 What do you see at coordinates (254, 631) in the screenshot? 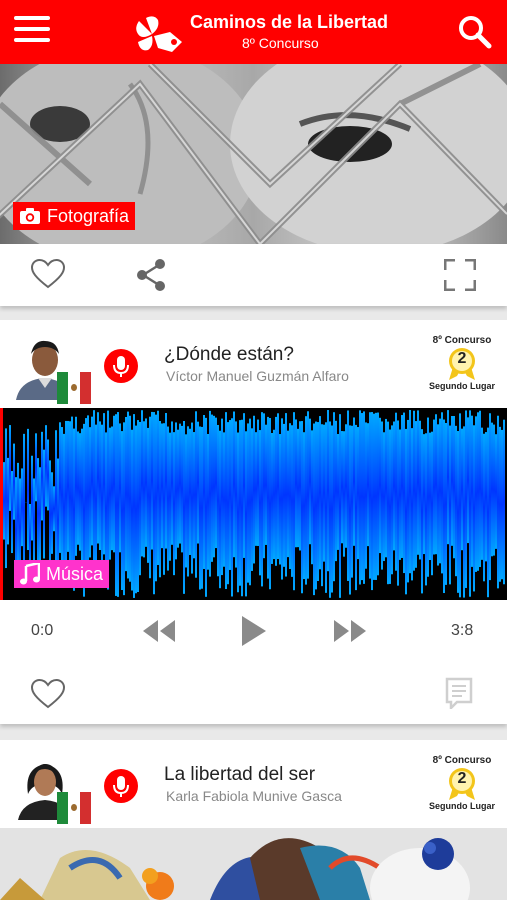
I see `play-icon` at bounding box center [254, 631].